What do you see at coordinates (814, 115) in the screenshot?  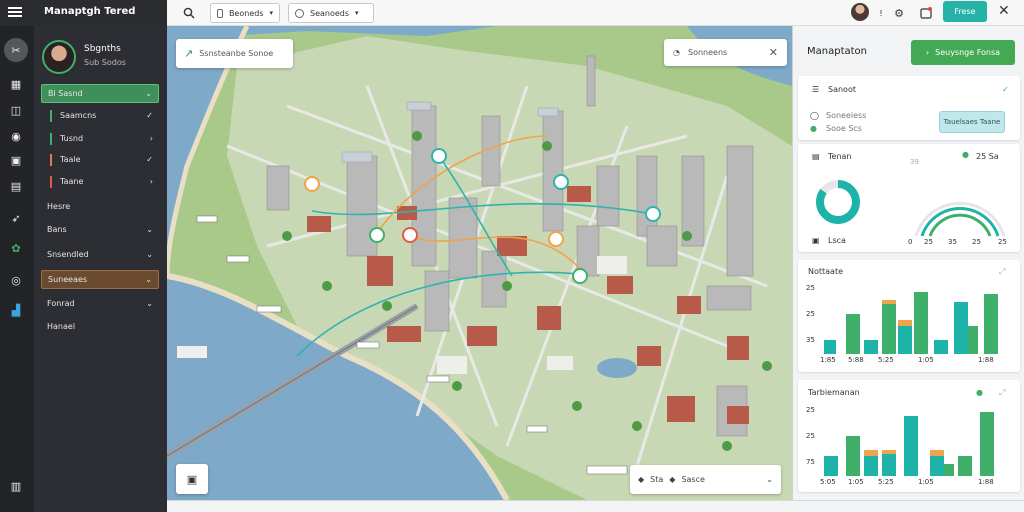 I see `radio-icon: ◯` at bounding box center [814, 115].